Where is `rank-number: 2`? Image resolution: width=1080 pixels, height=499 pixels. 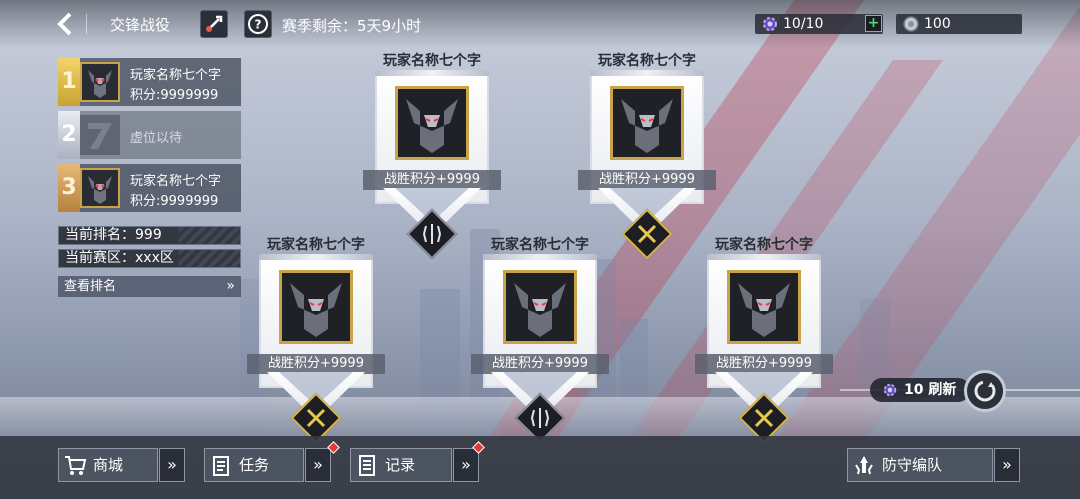 rank-number: 2 is located at coordinates (69, 135).